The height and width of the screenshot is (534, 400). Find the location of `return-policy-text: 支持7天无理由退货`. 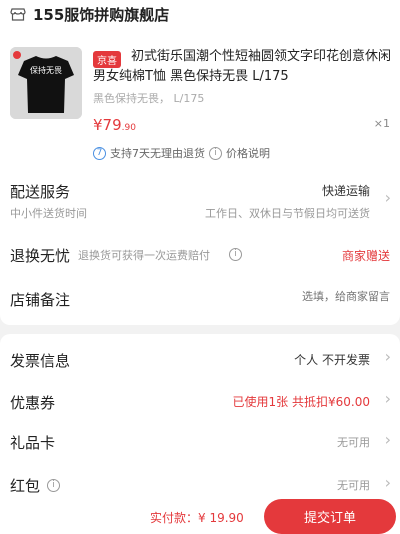

return-policy-text: 支持7天无理由退货 is located at coordinates (157, 153).